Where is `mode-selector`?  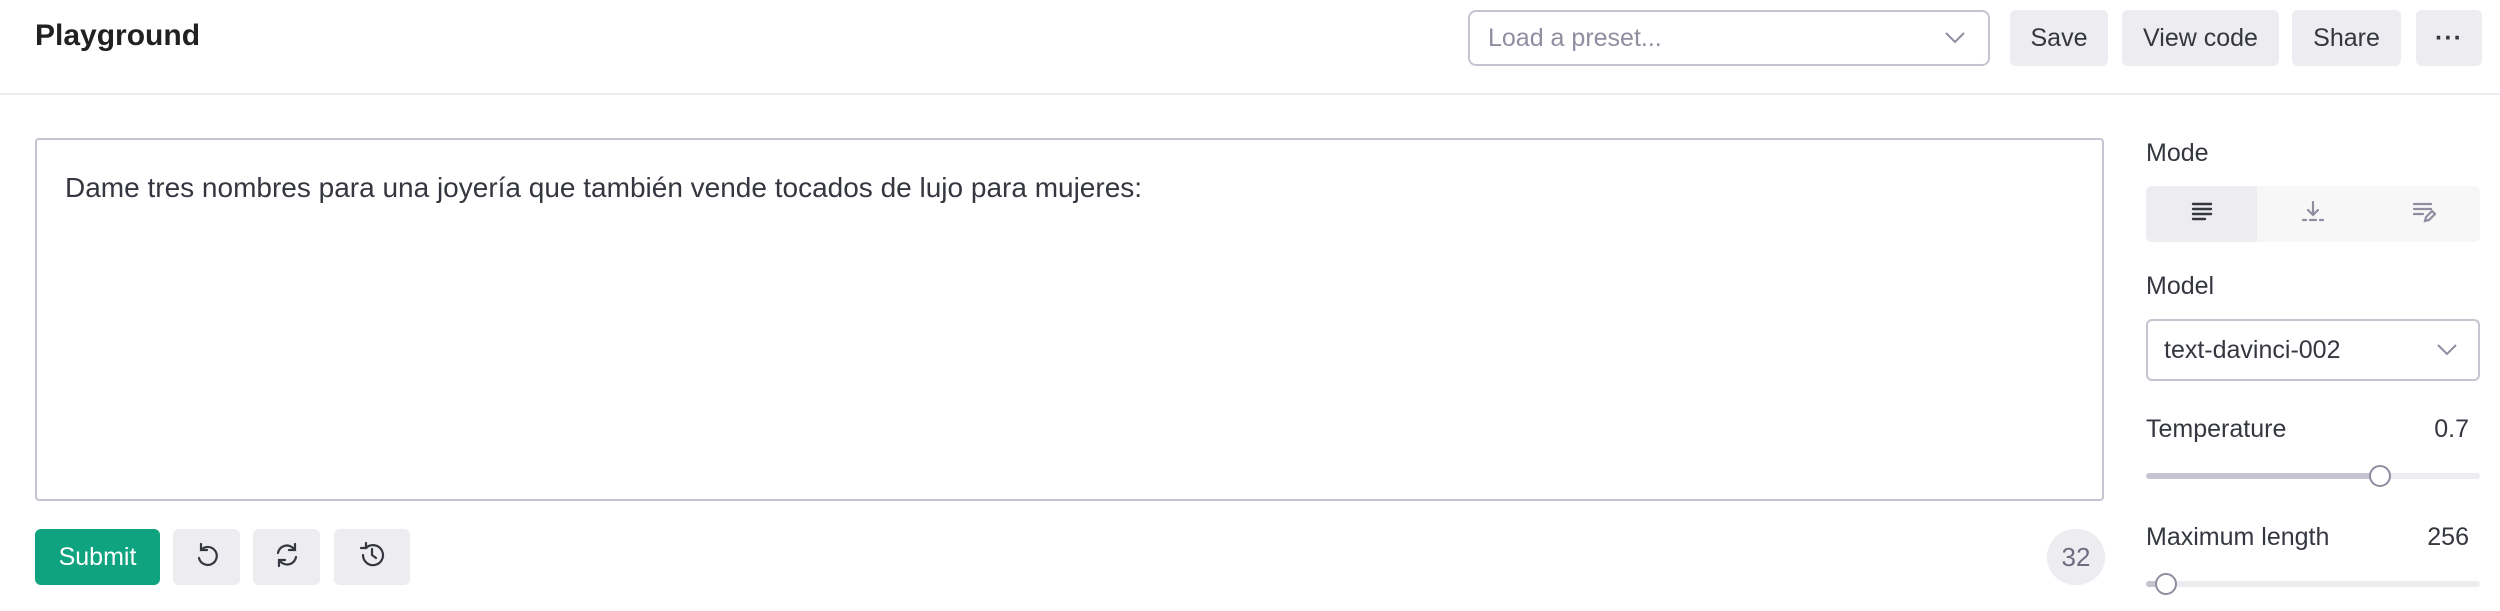
mode-selector is located at coordinates (2313, 214).